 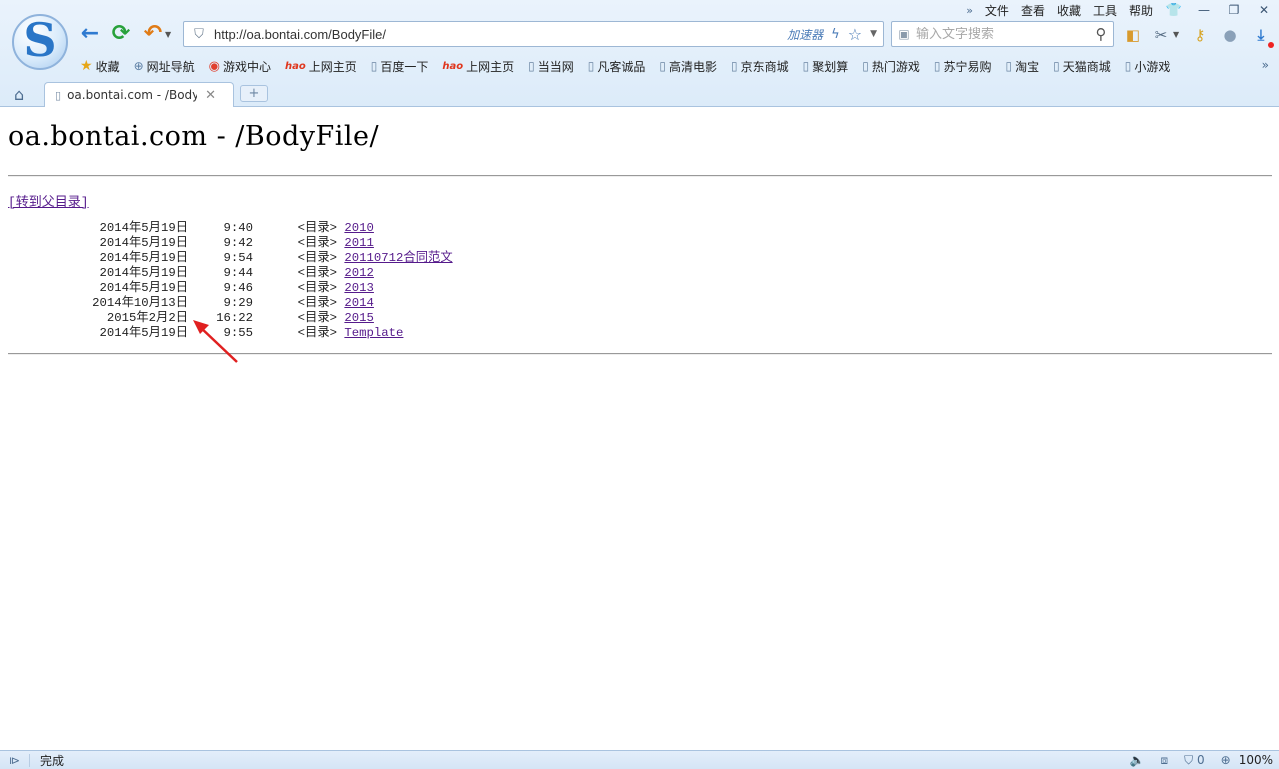 I want to click on status-text: 完成, so click(x=52, y=760).